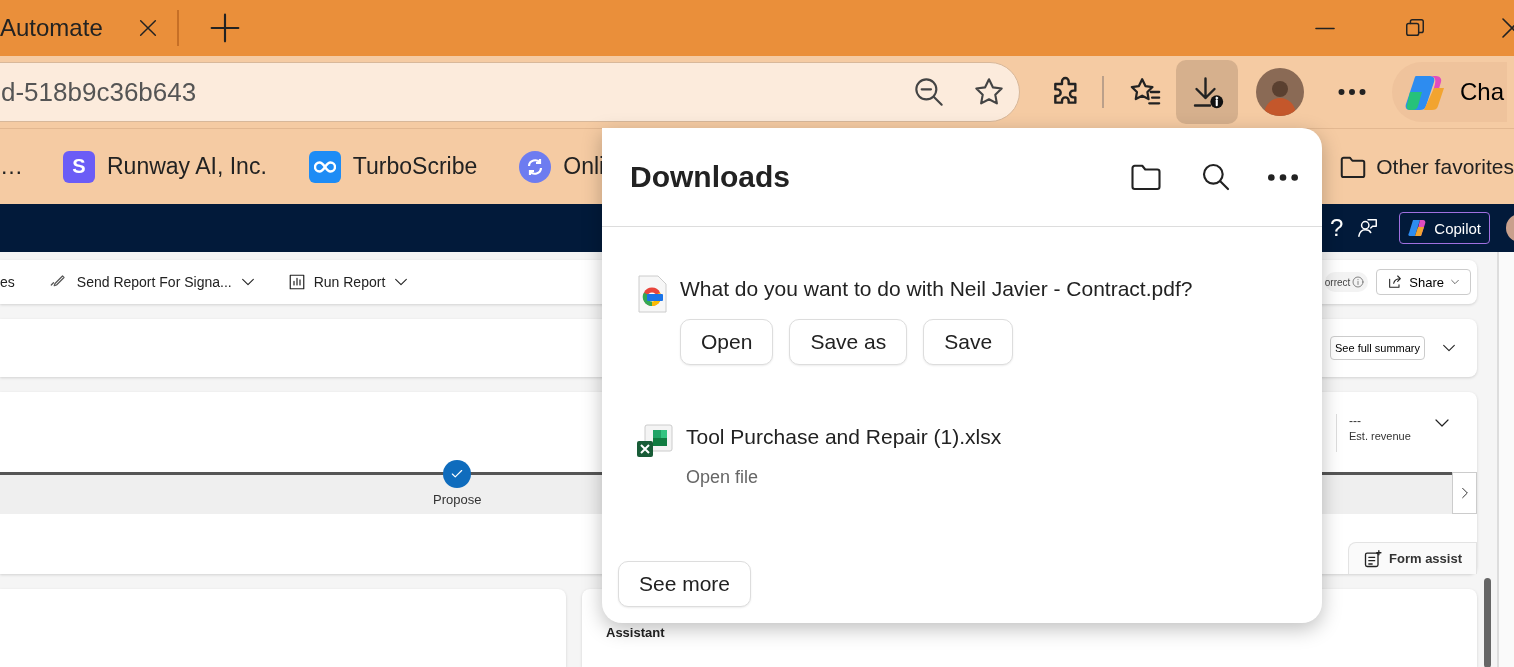 Image resolution: width=1514 pixels, height=667 pixels. Describe the element at coordinates (1346, 282) in the screenshot. I see `notice-pill: orrect` at that location.